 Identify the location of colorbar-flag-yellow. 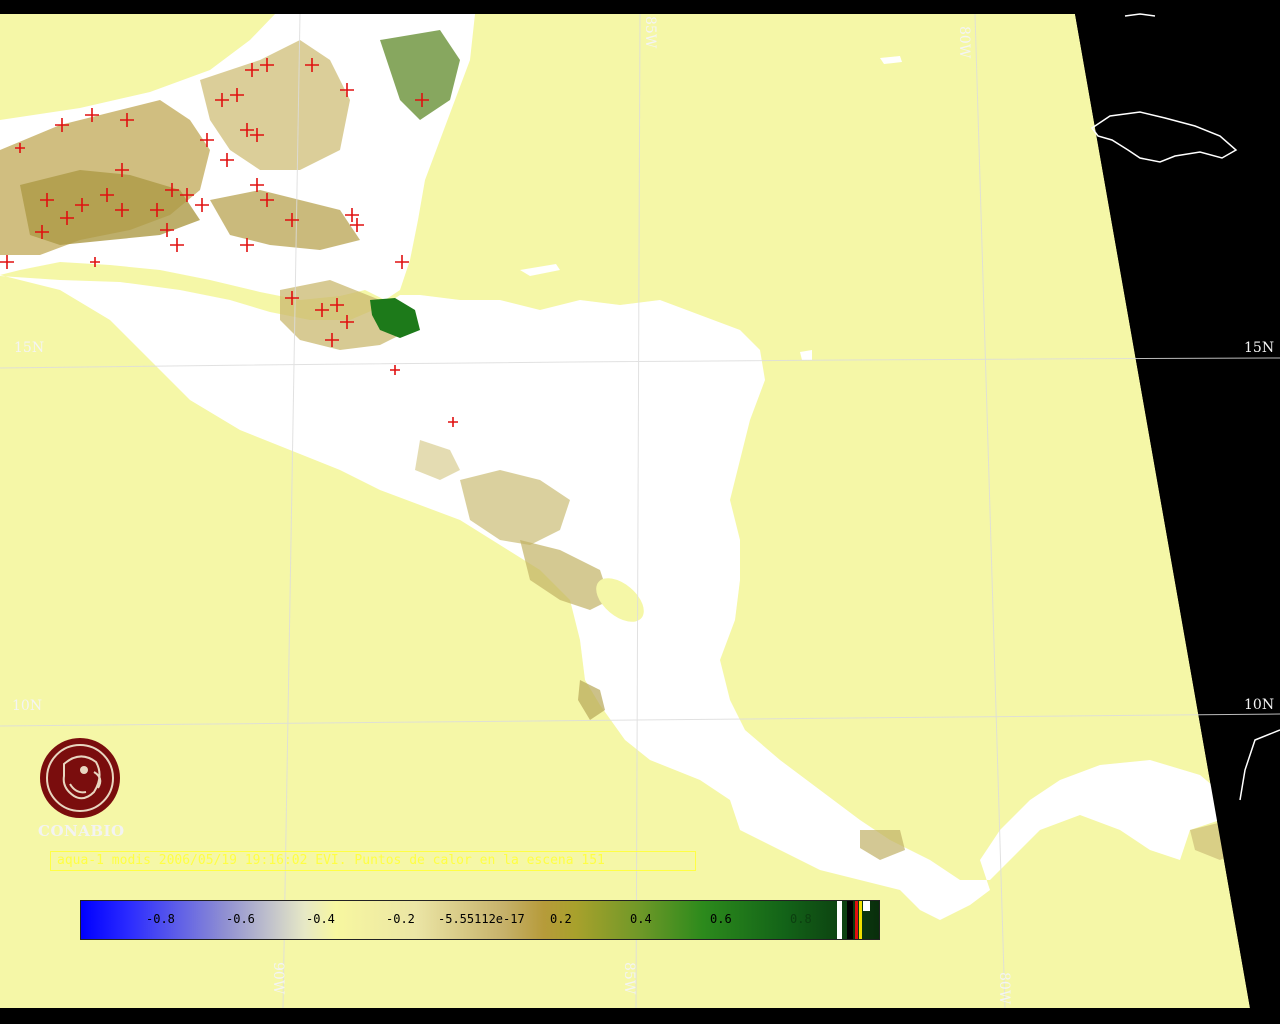
(860, 920).